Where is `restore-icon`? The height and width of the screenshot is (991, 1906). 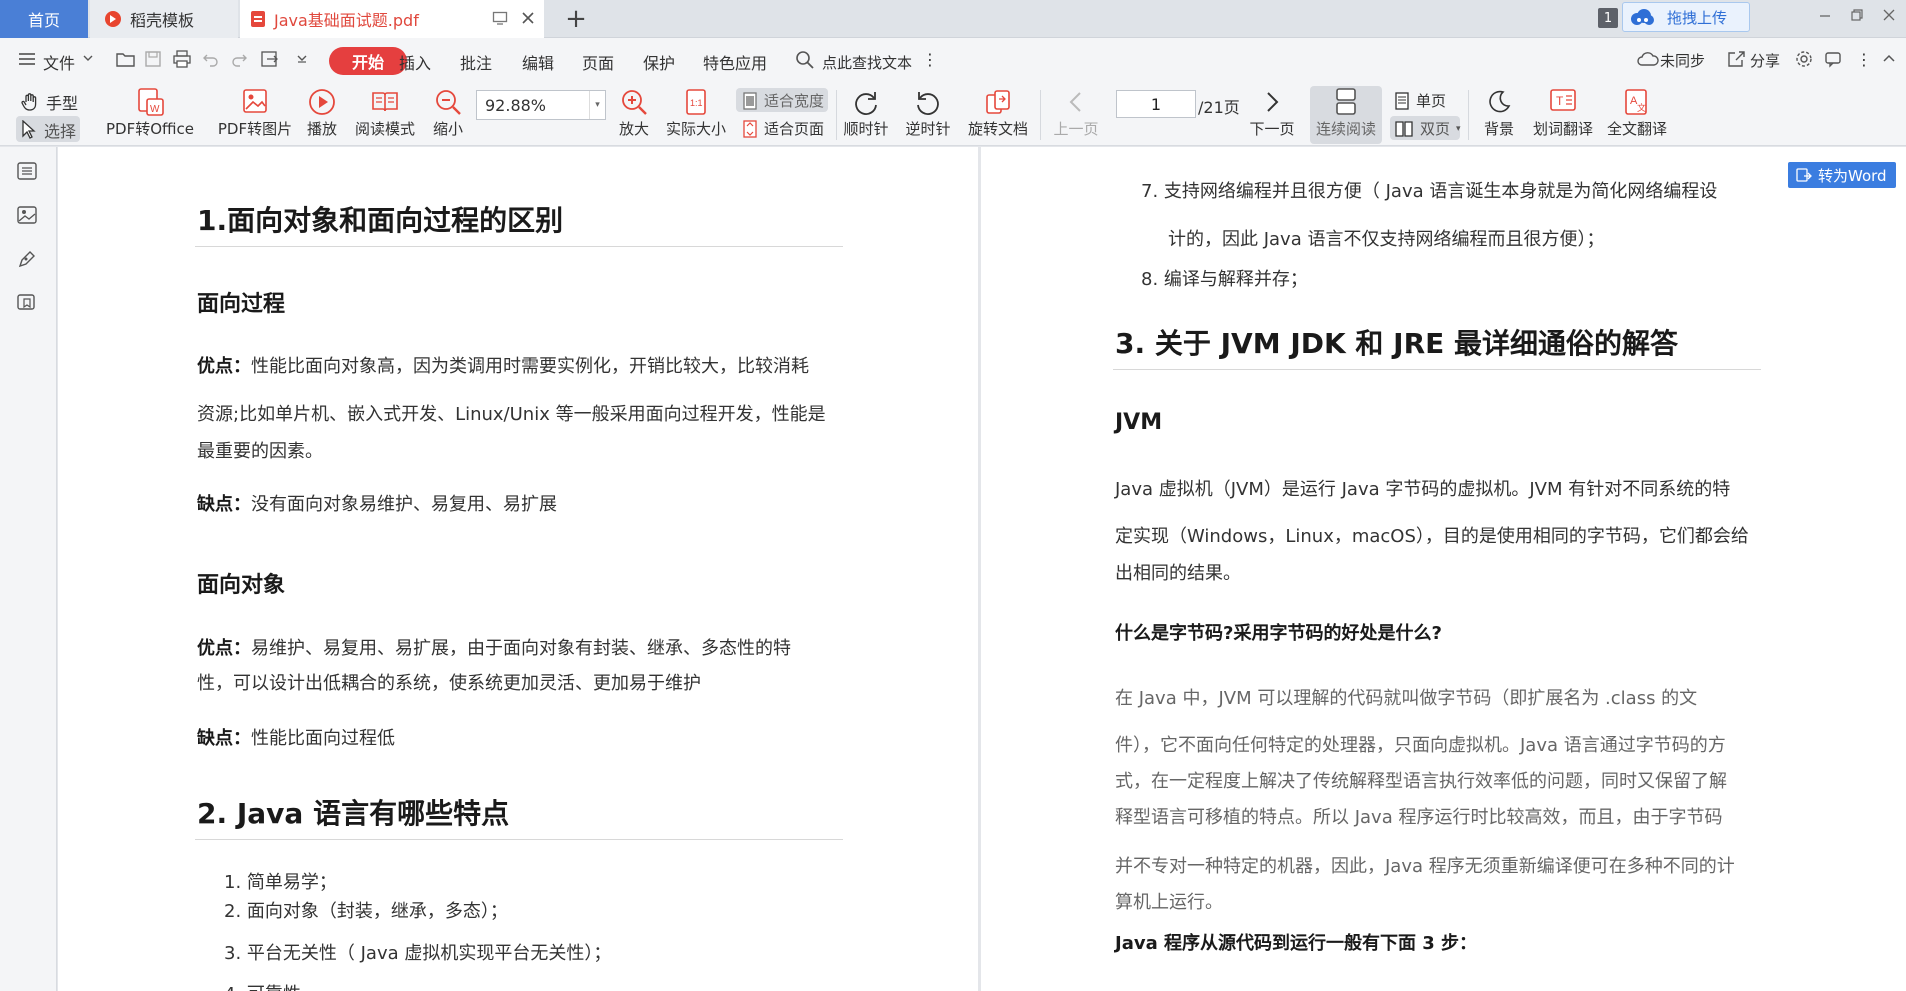
restore-icon is located at coordinates (1857, 15).